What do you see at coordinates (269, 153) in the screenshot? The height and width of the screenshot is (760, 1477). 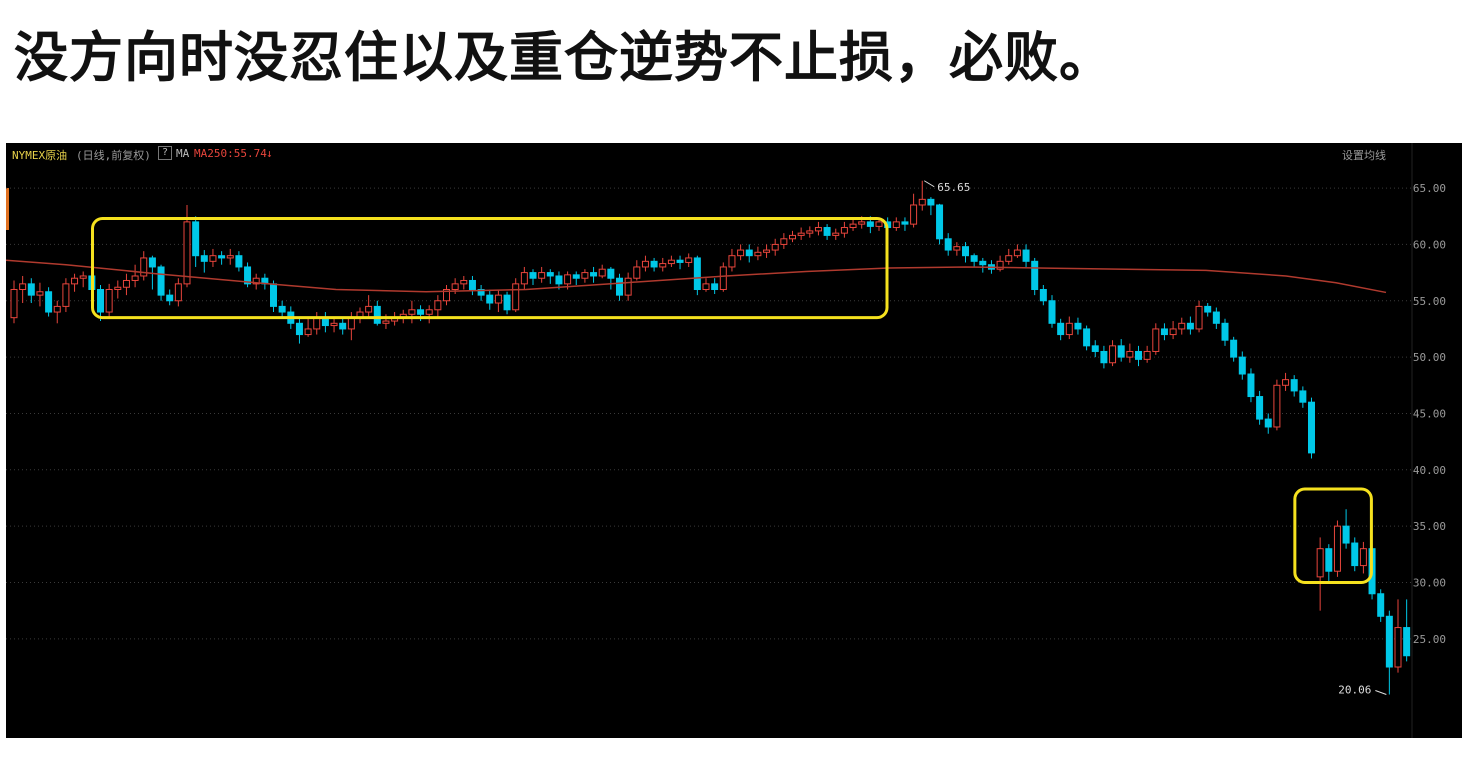 I see `down-arrow-icon: ↓` at bounding box center [269, 153].